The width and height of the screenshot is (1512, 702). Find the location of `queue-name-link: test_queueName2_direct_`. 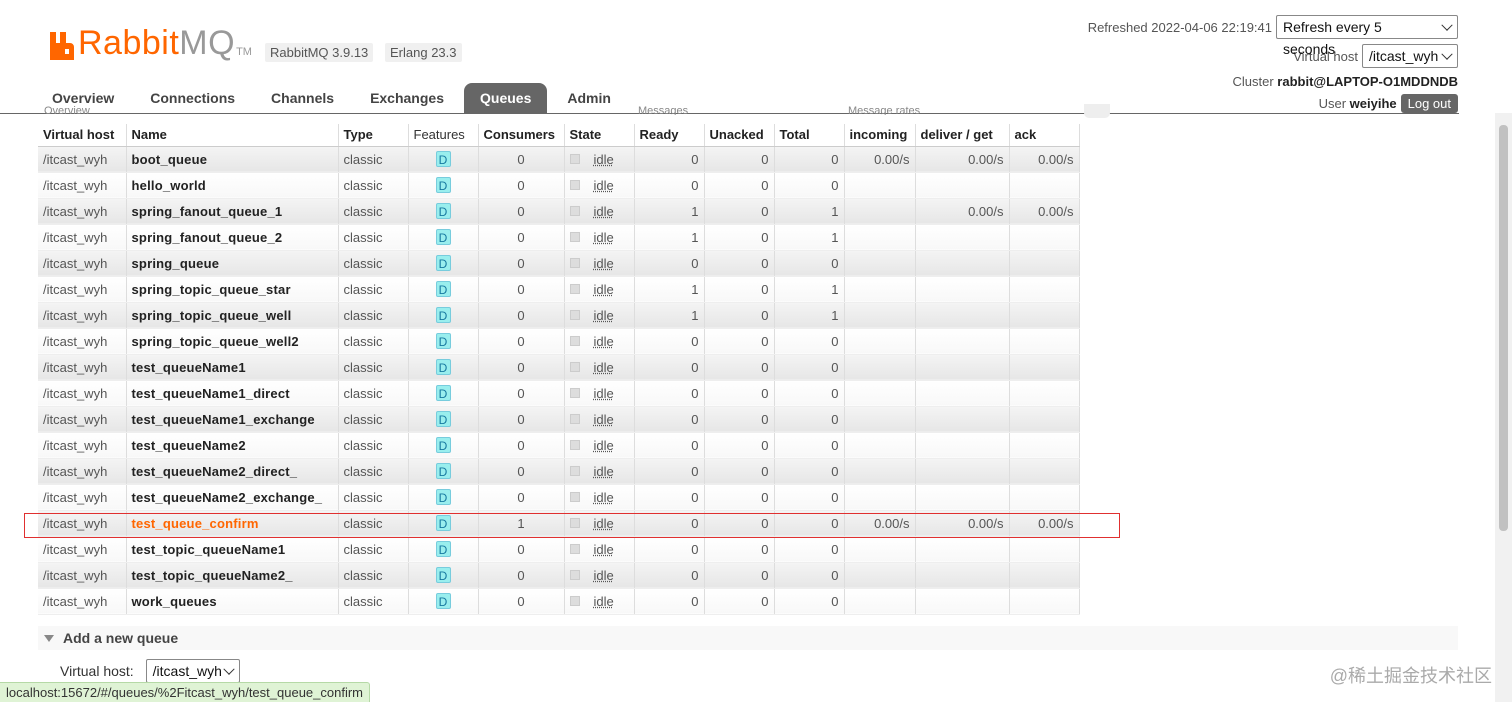

queue-name-link: test_queueName2_direct_ is located at coordinates (232, 471).